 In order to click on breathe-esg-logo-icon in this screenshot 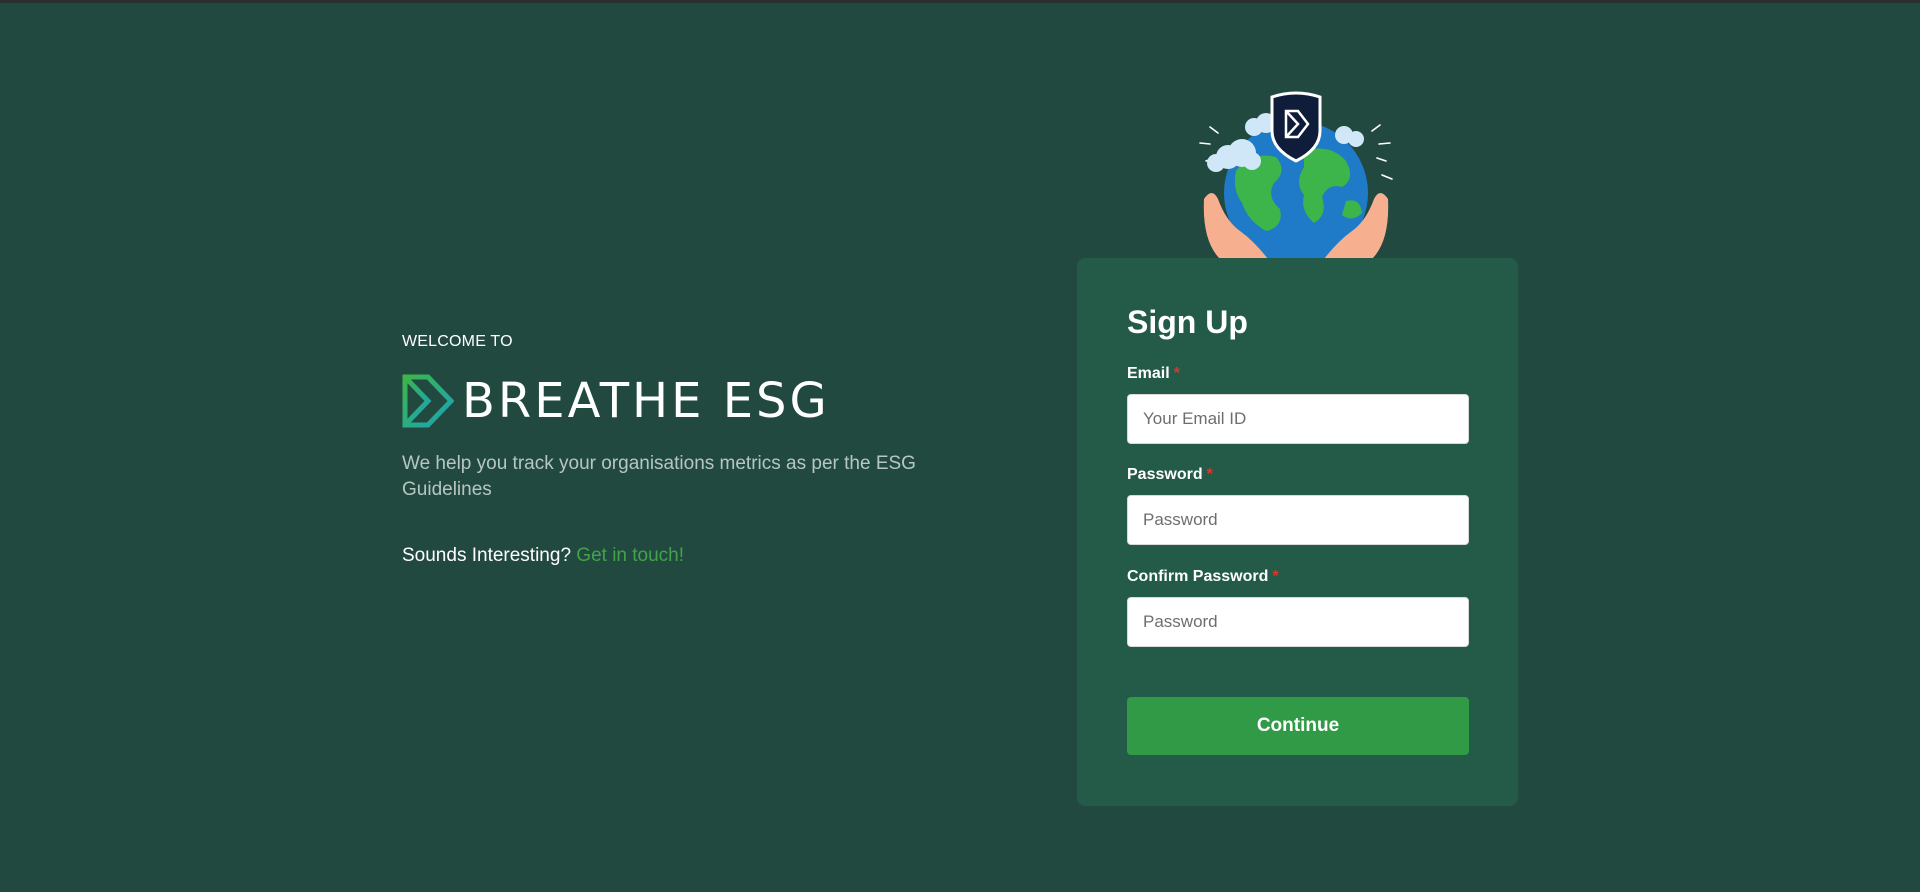, I will do `click(428, 401)`.